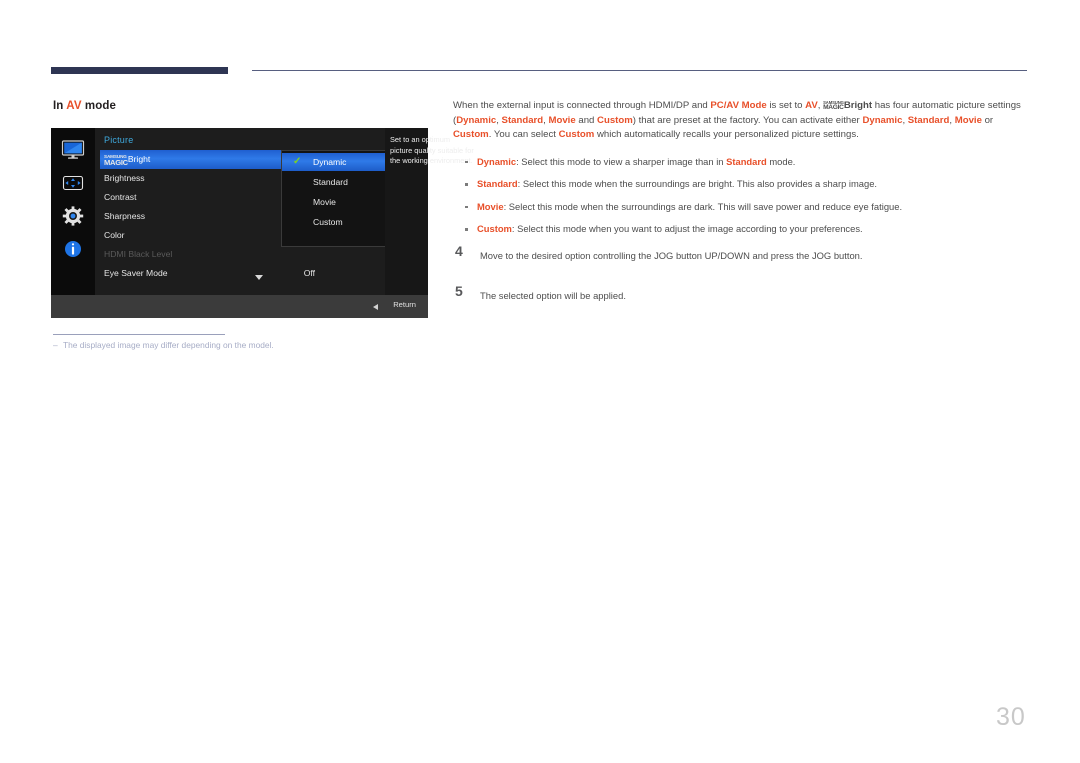 The image size is (1080, 763). Describe the element at coordinates (202, 254) in the screenshot. I see `menu-item-hdmi-black-level: HDMI Black Level` at that location.